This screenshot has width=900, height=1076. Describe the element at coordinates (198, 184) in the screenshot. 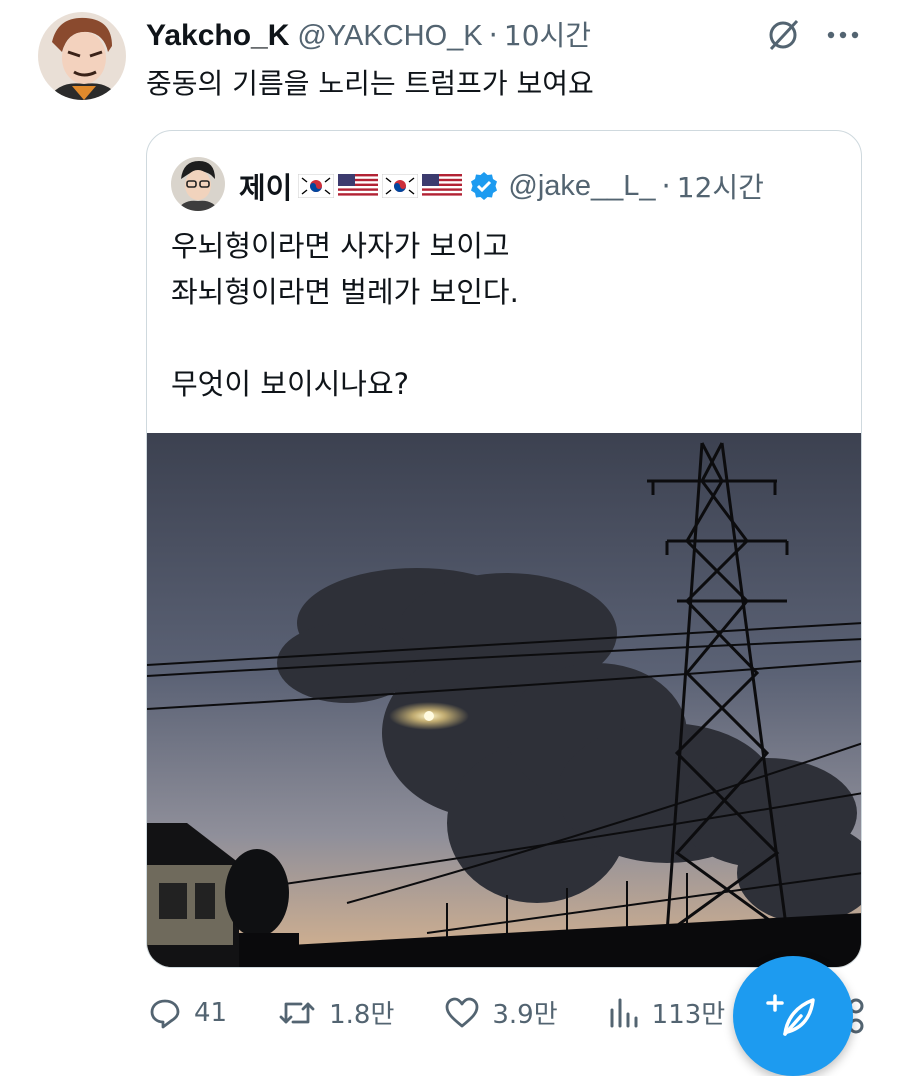

I see `quoted-author-avatar` at that location.